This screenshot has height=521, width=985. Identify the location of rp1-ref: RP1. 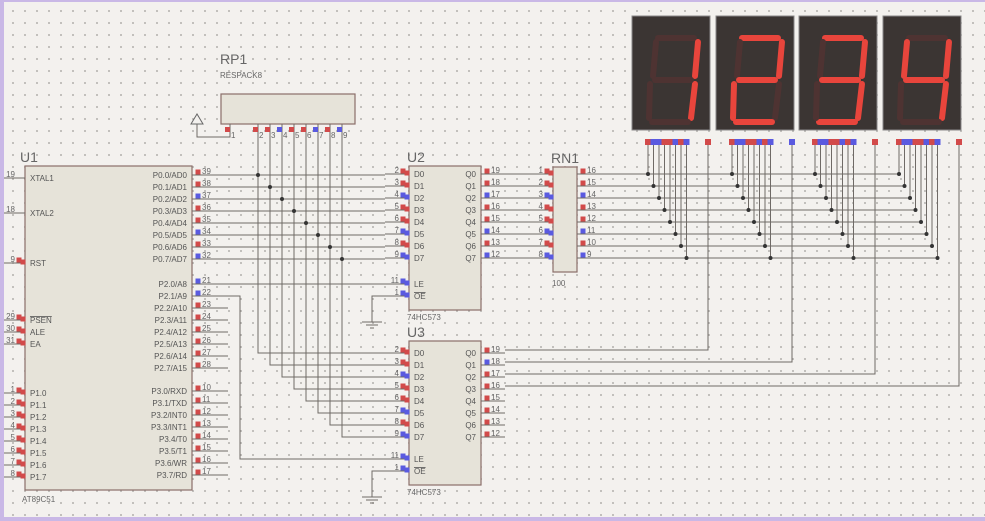
(233, 59).